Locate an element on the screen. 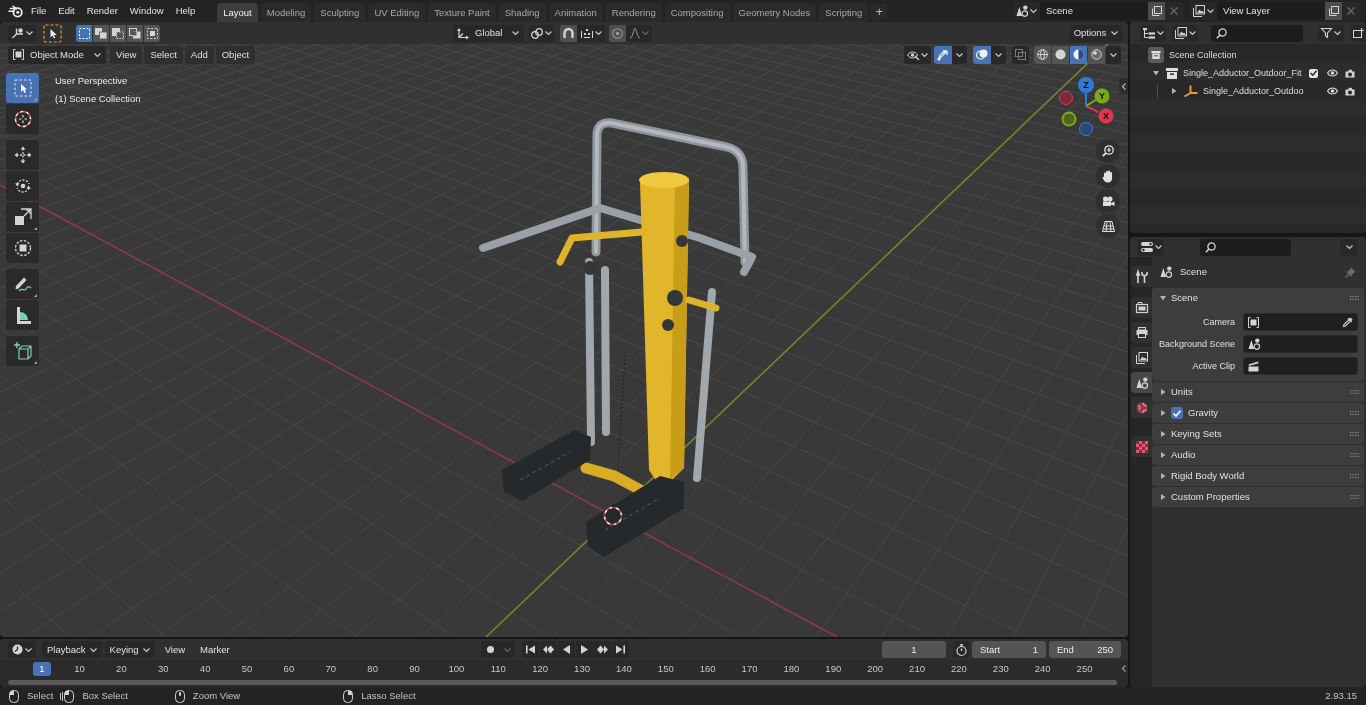 This screenshot has height=705, width=1366. view-layer-filter-dropdown is located at coordinates (1185, 33).